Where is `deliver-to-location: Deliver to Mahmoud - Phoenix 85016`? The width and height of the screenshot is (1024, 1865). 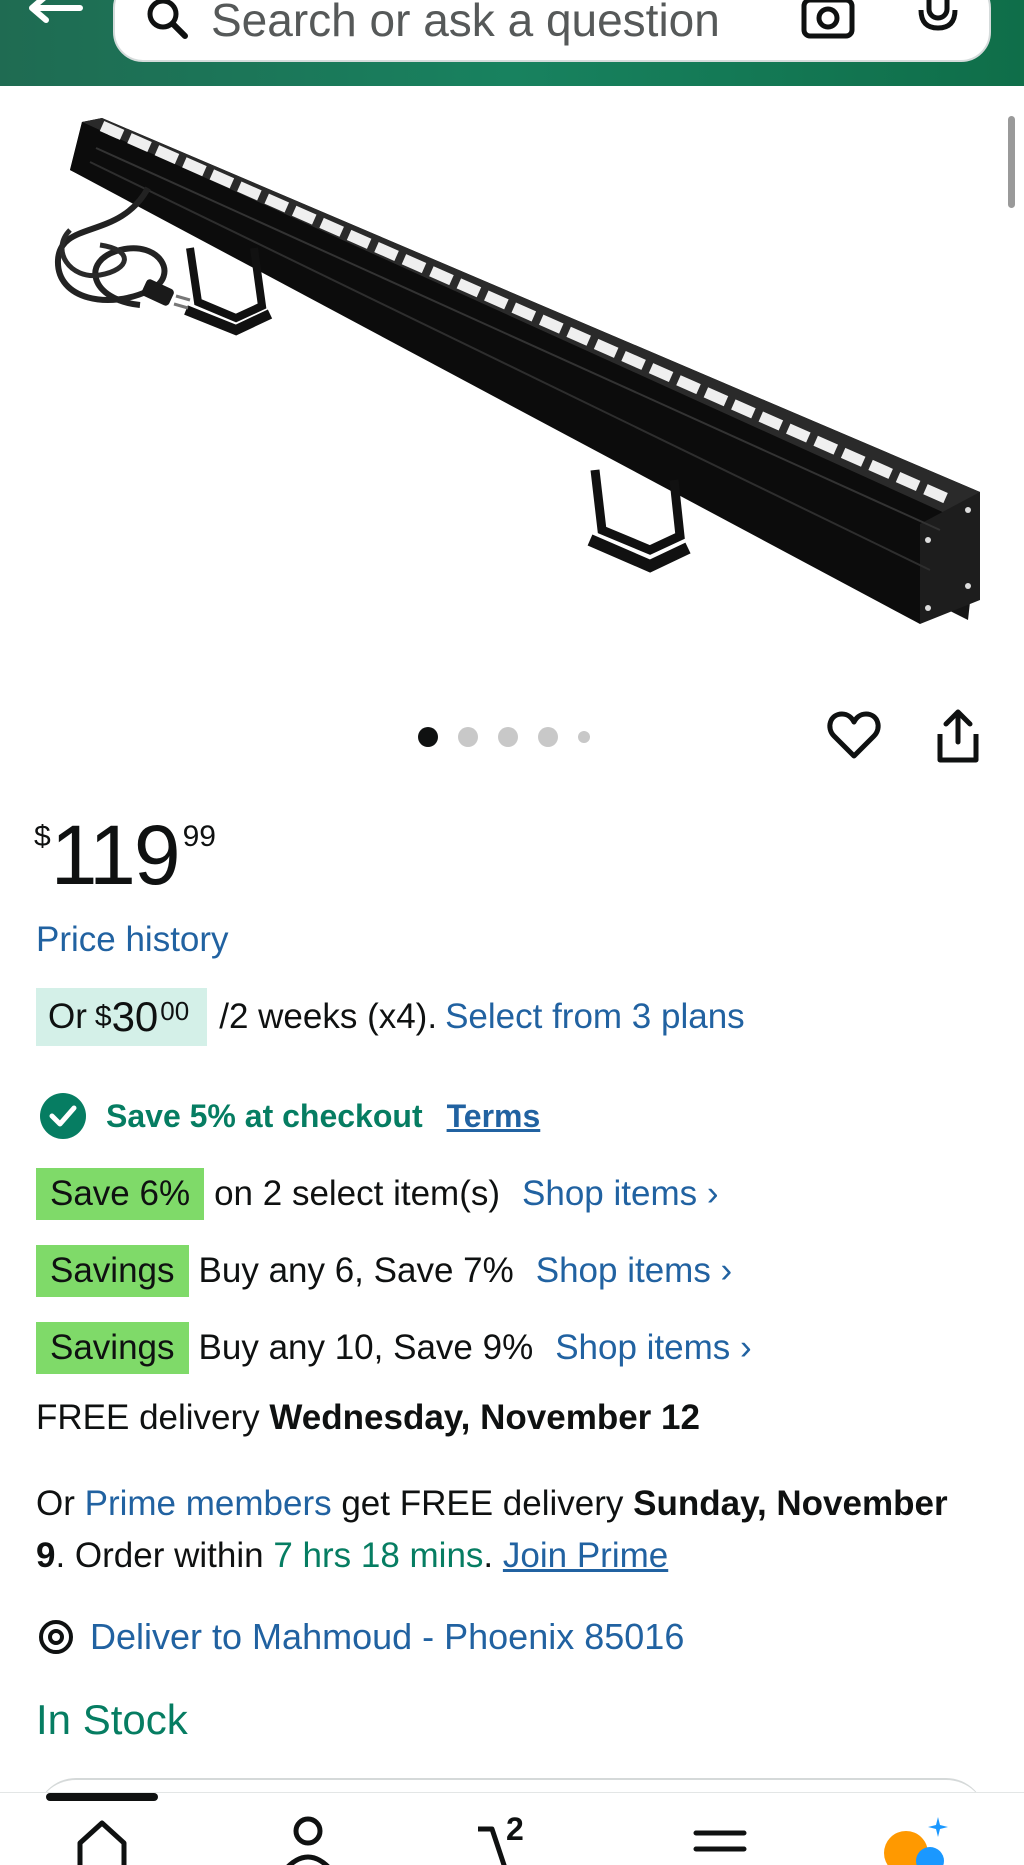 deliver-to-location: Deliver to Mahmoud - Phoenix 85016 is located at coordinates (360, 1637).